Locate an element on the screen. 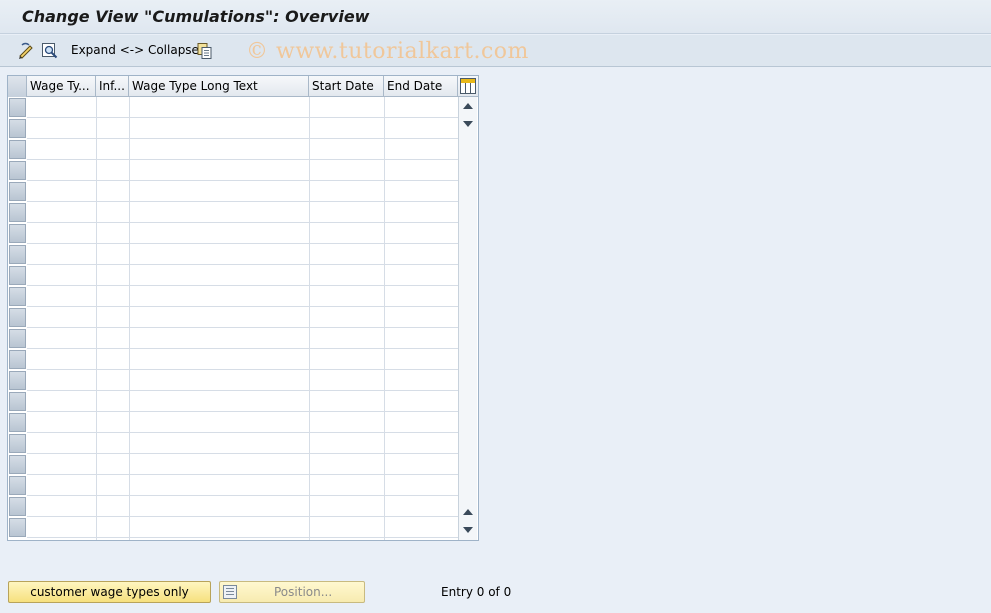 Image resolution: width=991 pixels, height=613 pixels. table-settings-icon is located at coordinates (468, 86).